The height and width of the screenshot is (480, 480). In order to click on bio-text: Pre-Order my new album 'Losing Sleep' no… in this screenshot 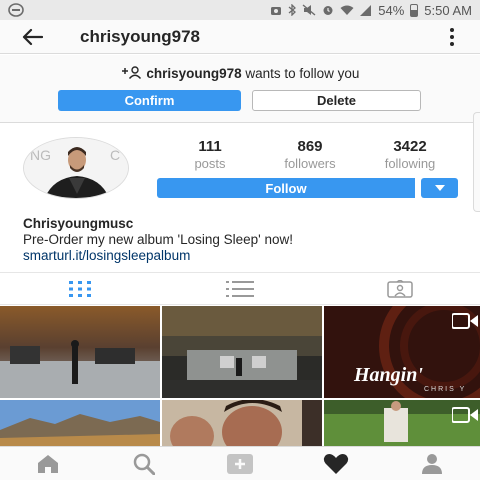, I will do `click(158, 239)`.